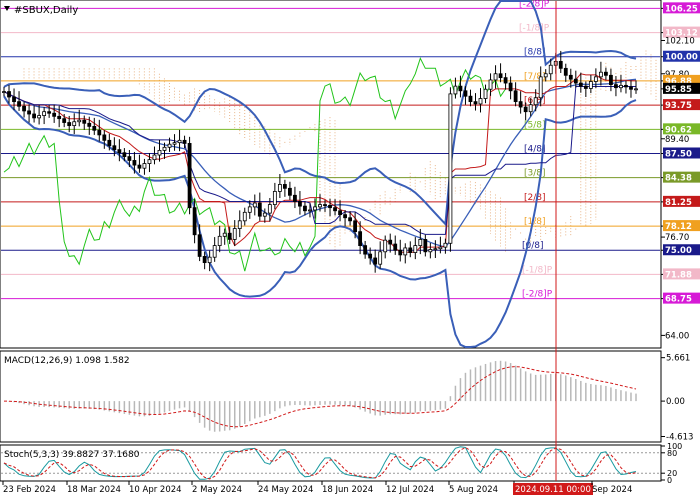  I want to click on price-tick-label: 75.00, so click(678, 251).